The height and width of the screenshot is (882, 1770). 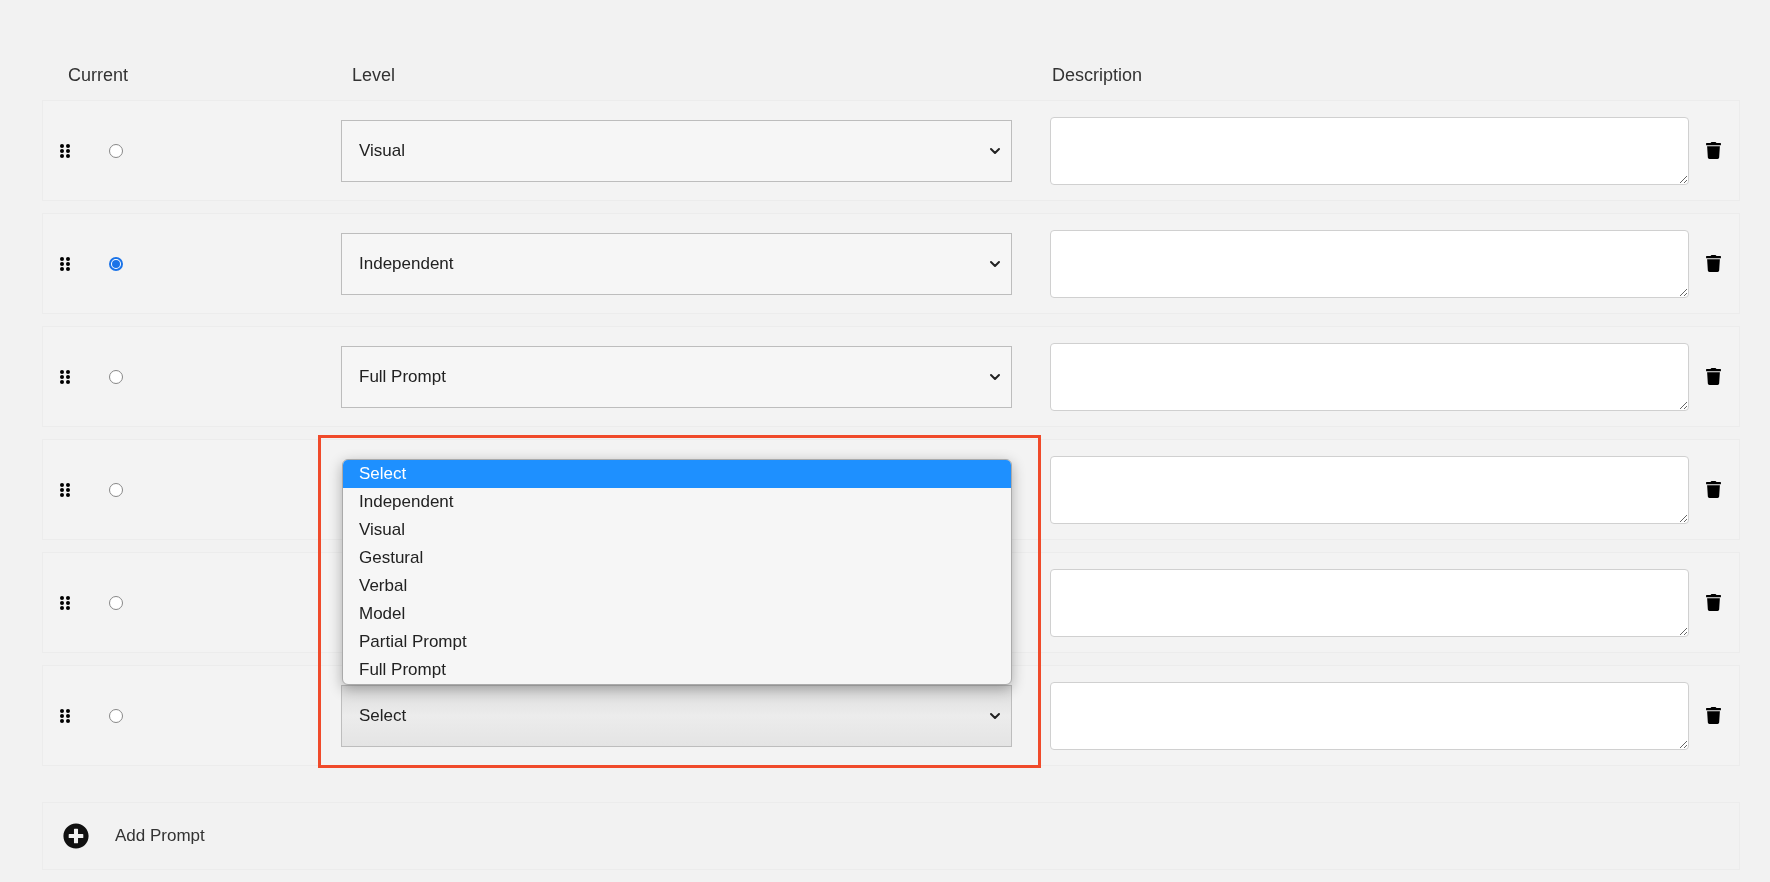 I want to click on dropdown-option: Verbal, so click(x=677, y=585).